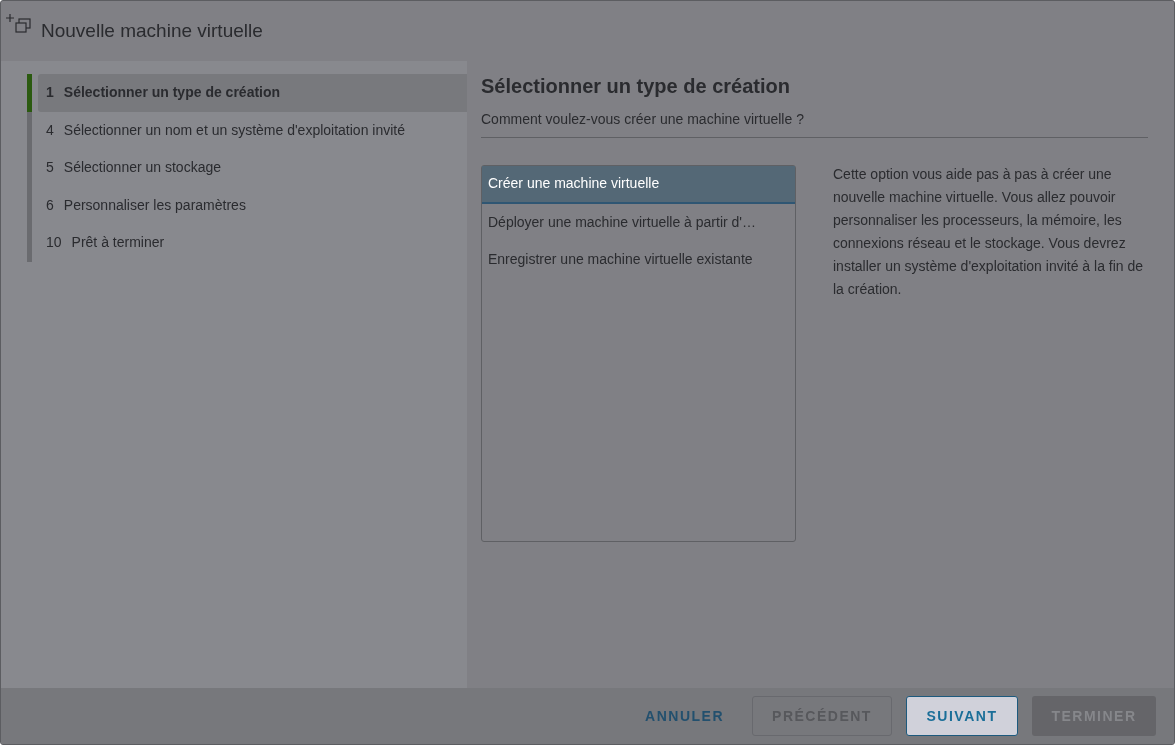 Image resolution: width=1175 pixels, height=745 pixels. Describe the element at coordinates (636, 86) in the screenshot. I see `page-heading: Sélectionner un type de création` at that location.